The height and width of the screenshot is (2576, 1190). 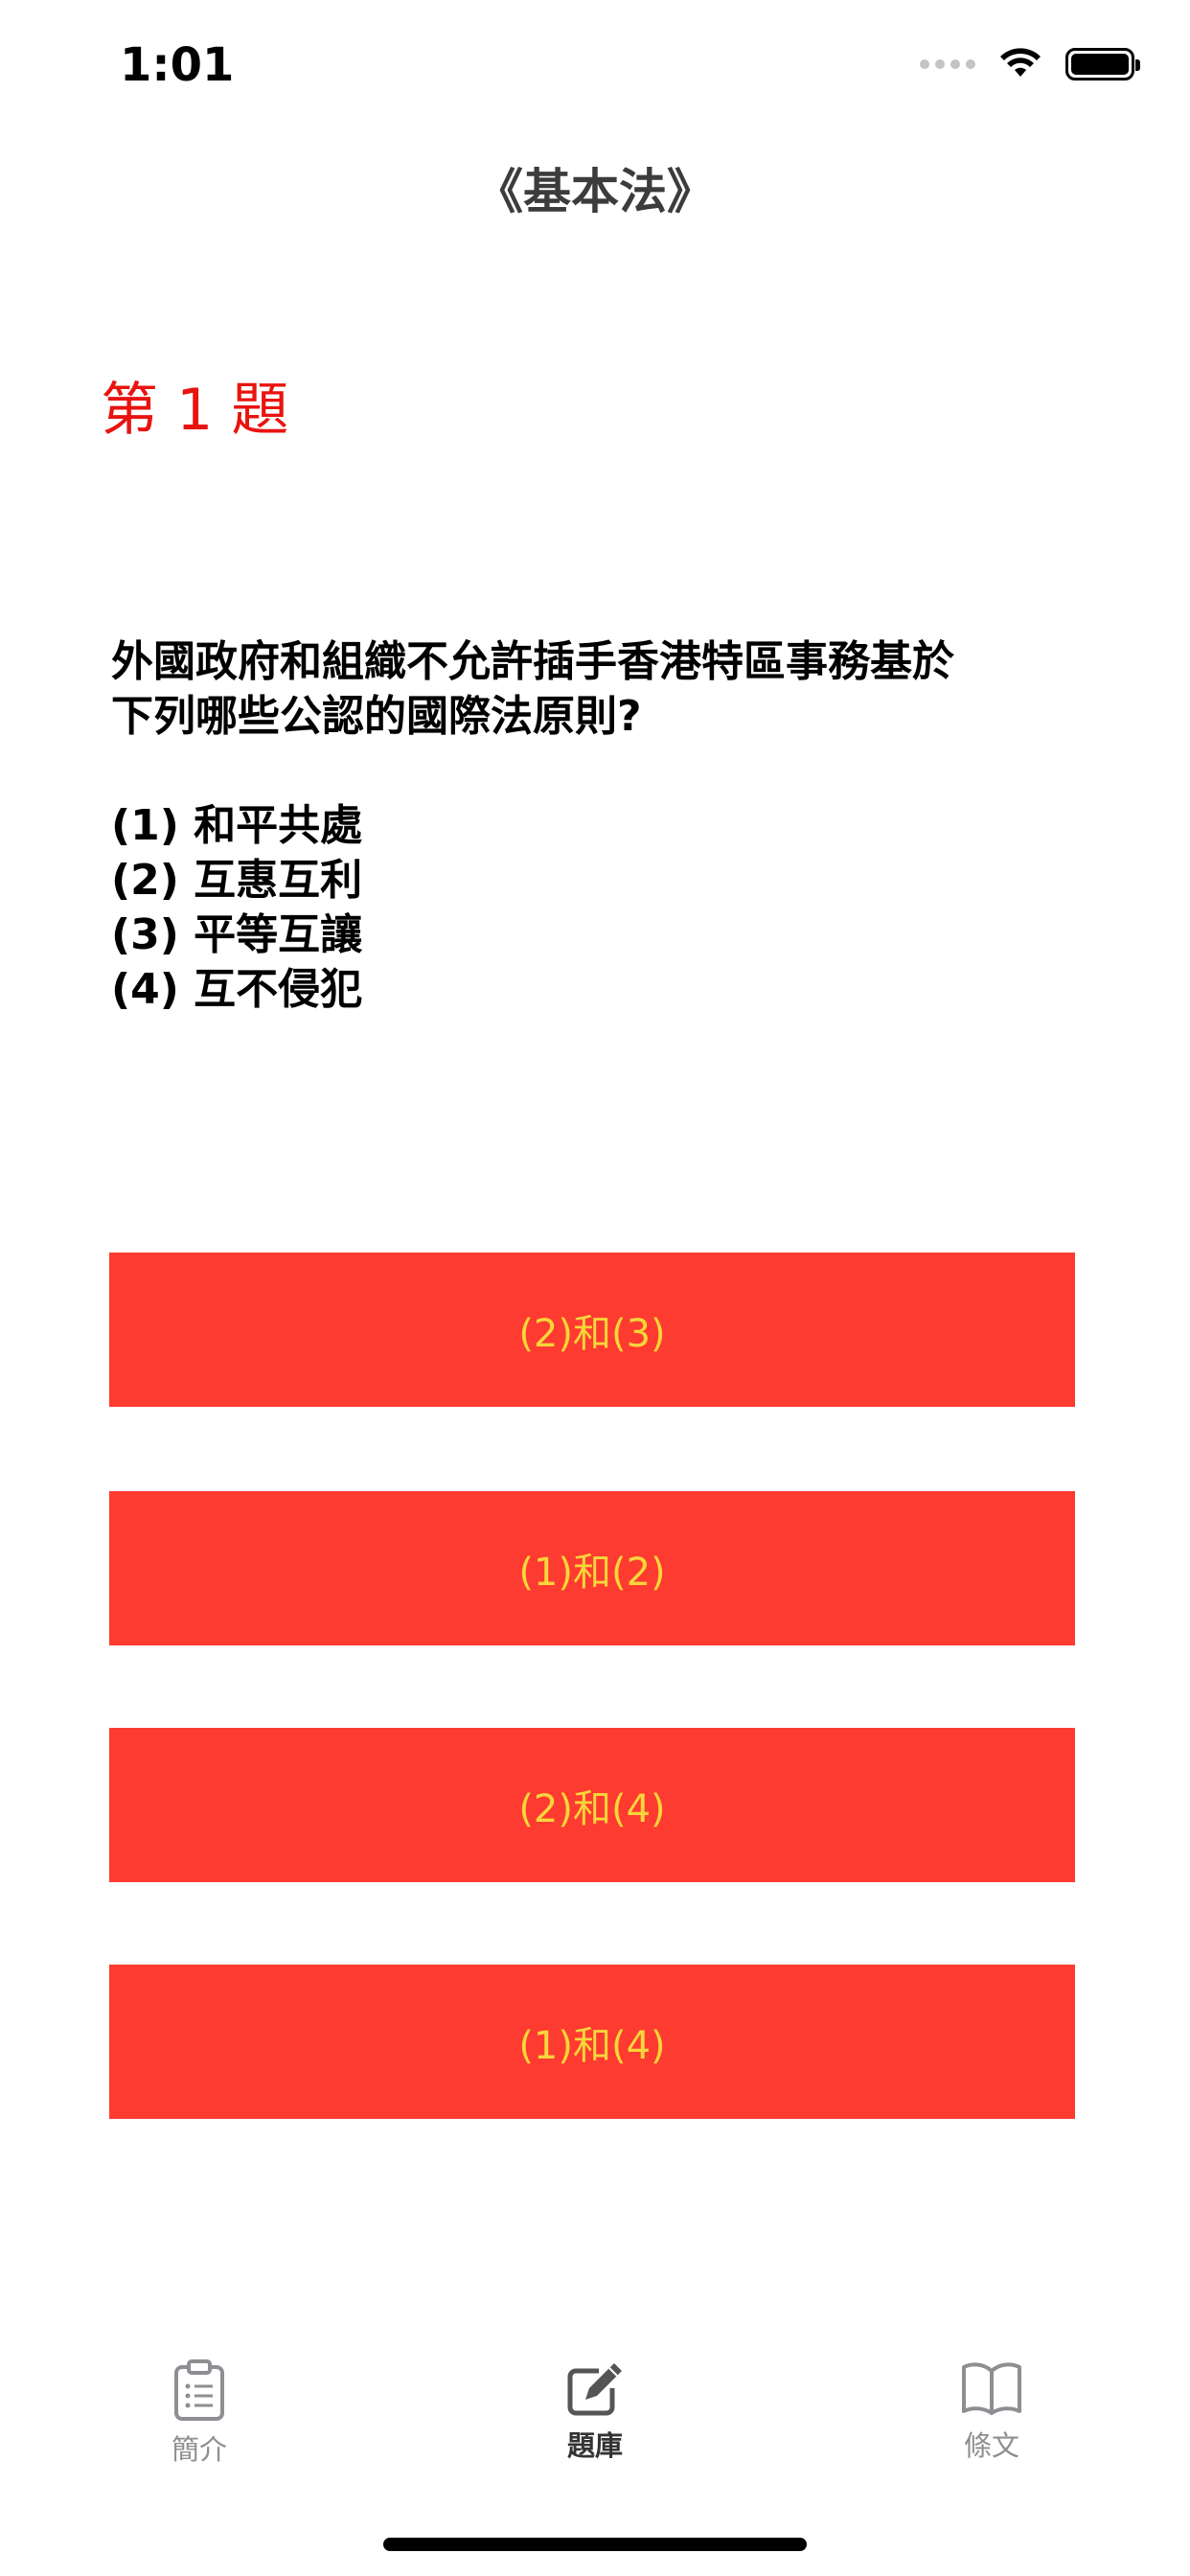 I want to click on status-time: 1:01, so click(x=178, y=65).